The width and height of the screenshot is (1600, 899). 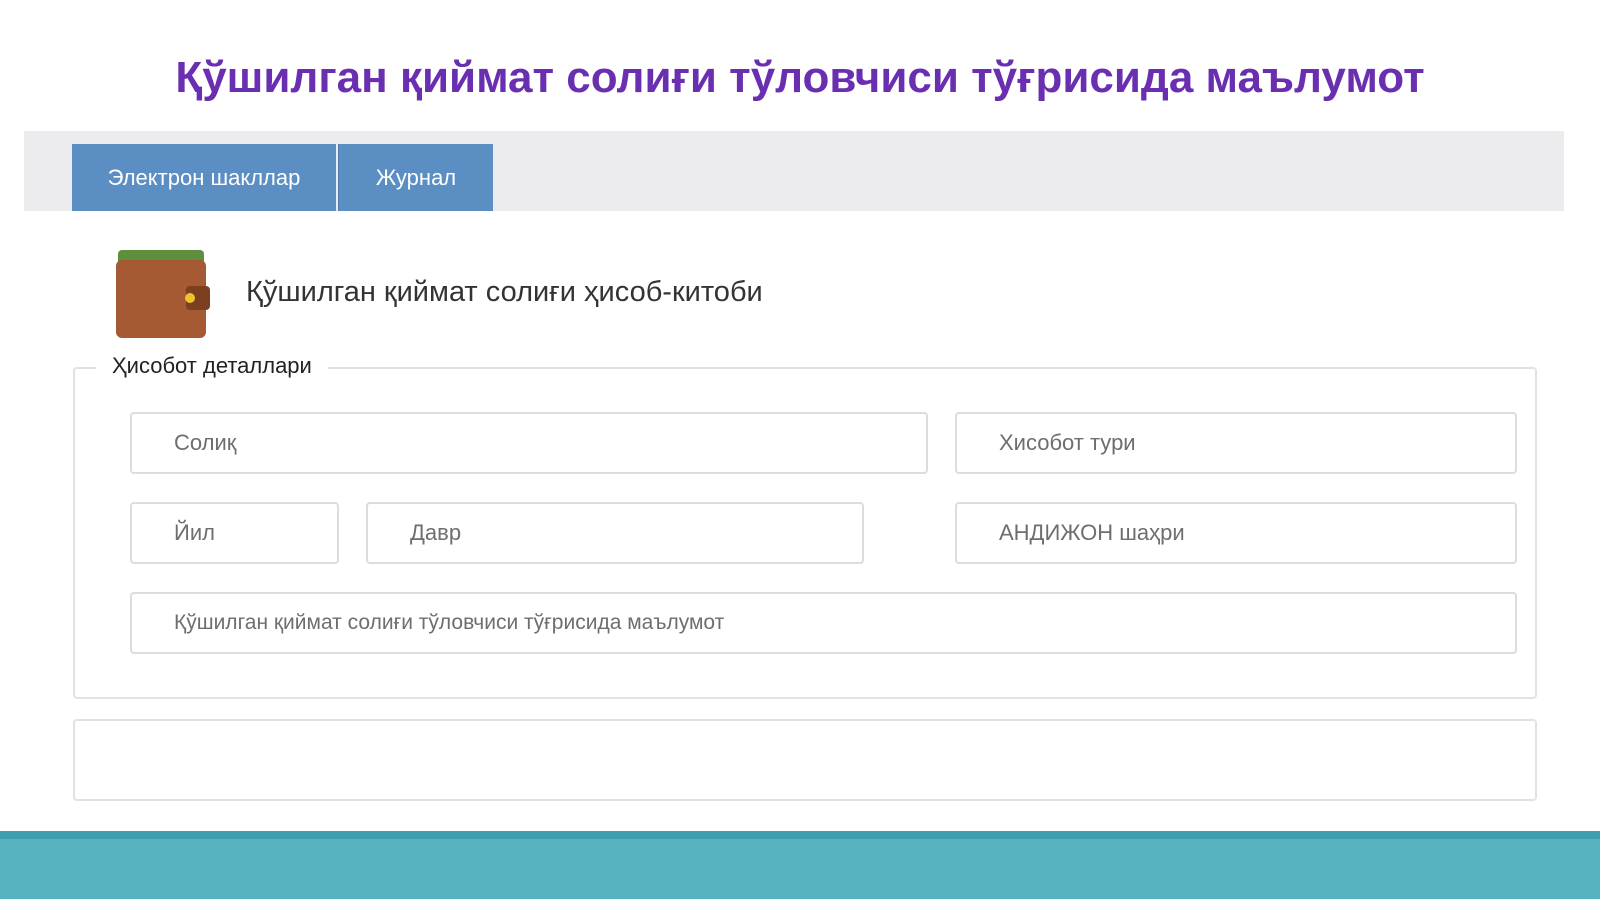 I want to click on report-type-field: Хисобот тури, so click(x=1236, y=443).